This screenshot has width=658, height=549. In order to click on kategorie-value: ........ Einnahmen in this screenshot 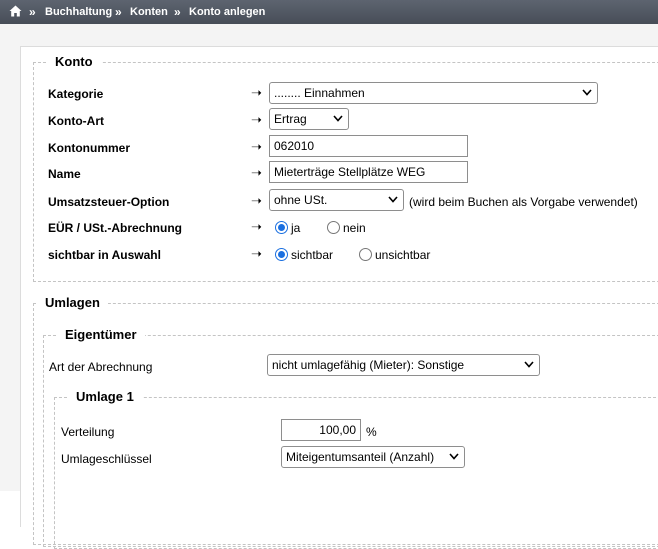, I will do `click(319, 93)`.